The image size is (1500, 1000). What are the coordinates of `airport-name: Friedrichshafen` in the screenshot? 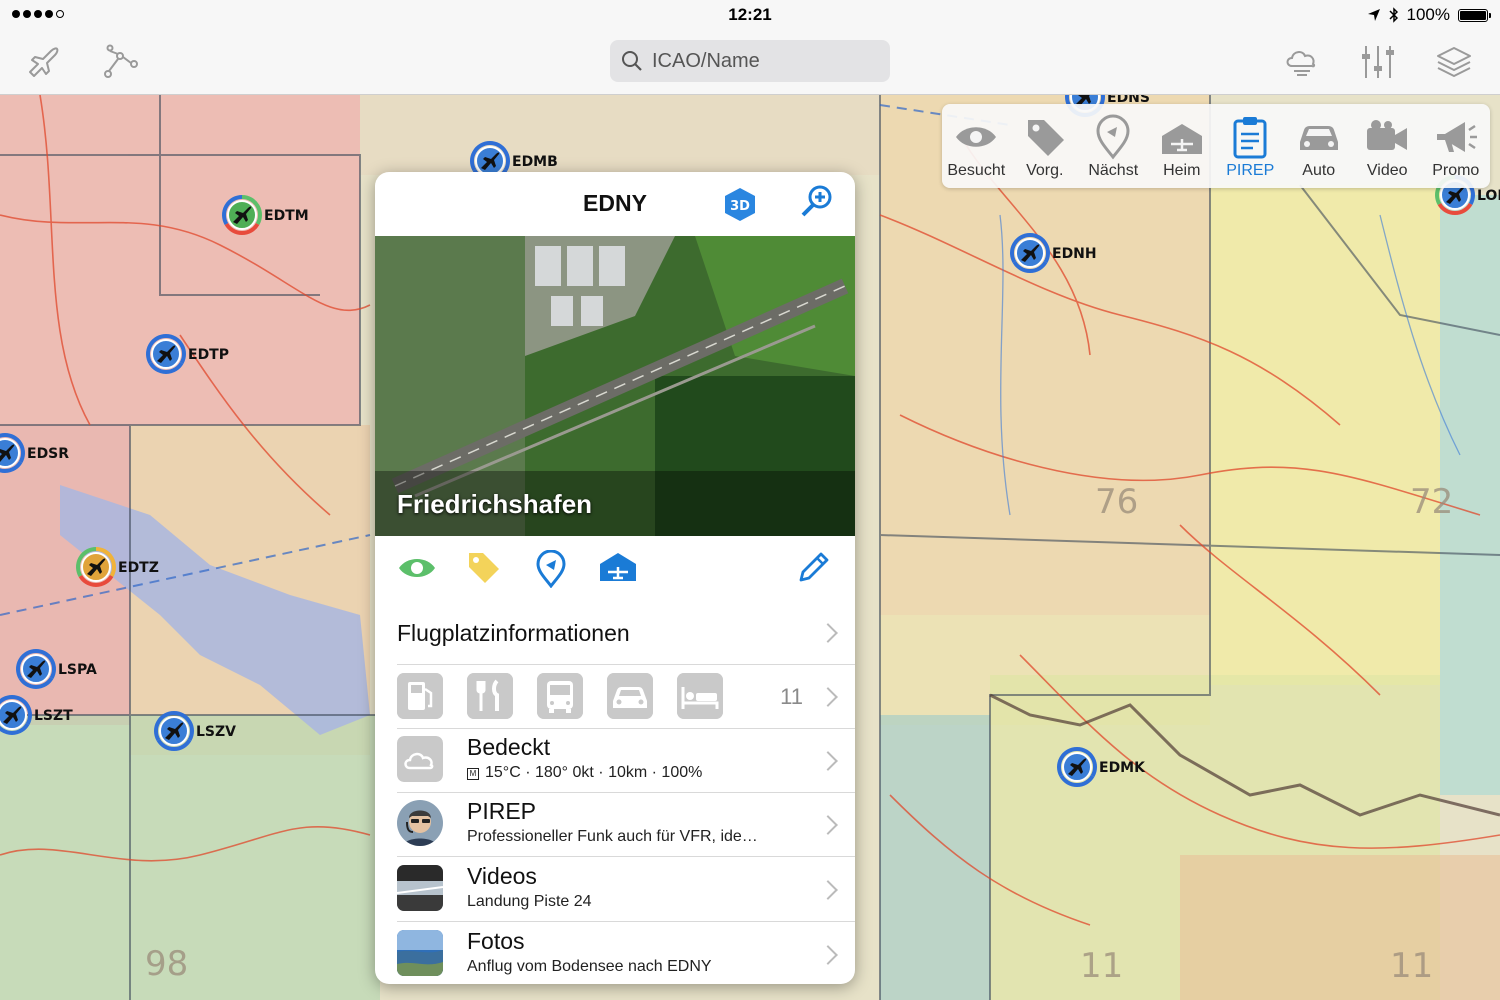 It's located at (495, 504).